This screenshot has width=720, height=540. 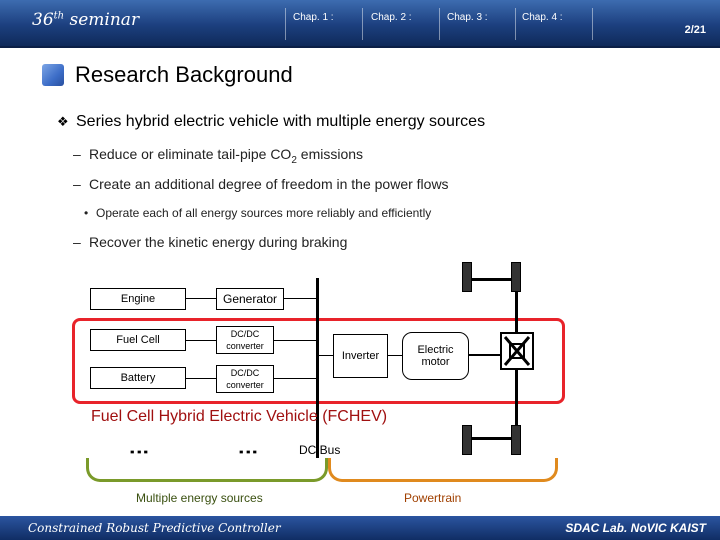 What do you see at coordinates (320, 450) in the screenshot?
I see `dc-bus-label: DC Bus` at bounding box center [320, 450].